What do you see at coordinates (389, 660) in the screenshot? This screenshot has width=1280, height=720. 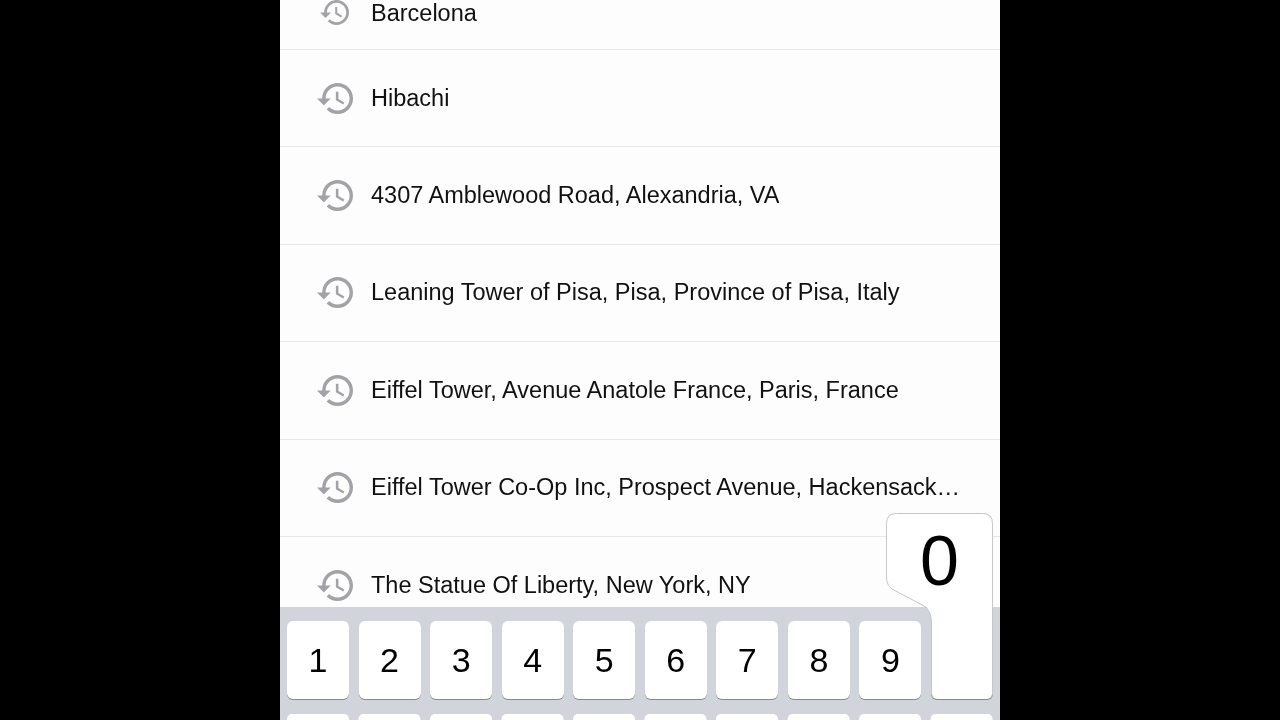 I see `keyboard-key: 2` at bounding box center [389, 660].